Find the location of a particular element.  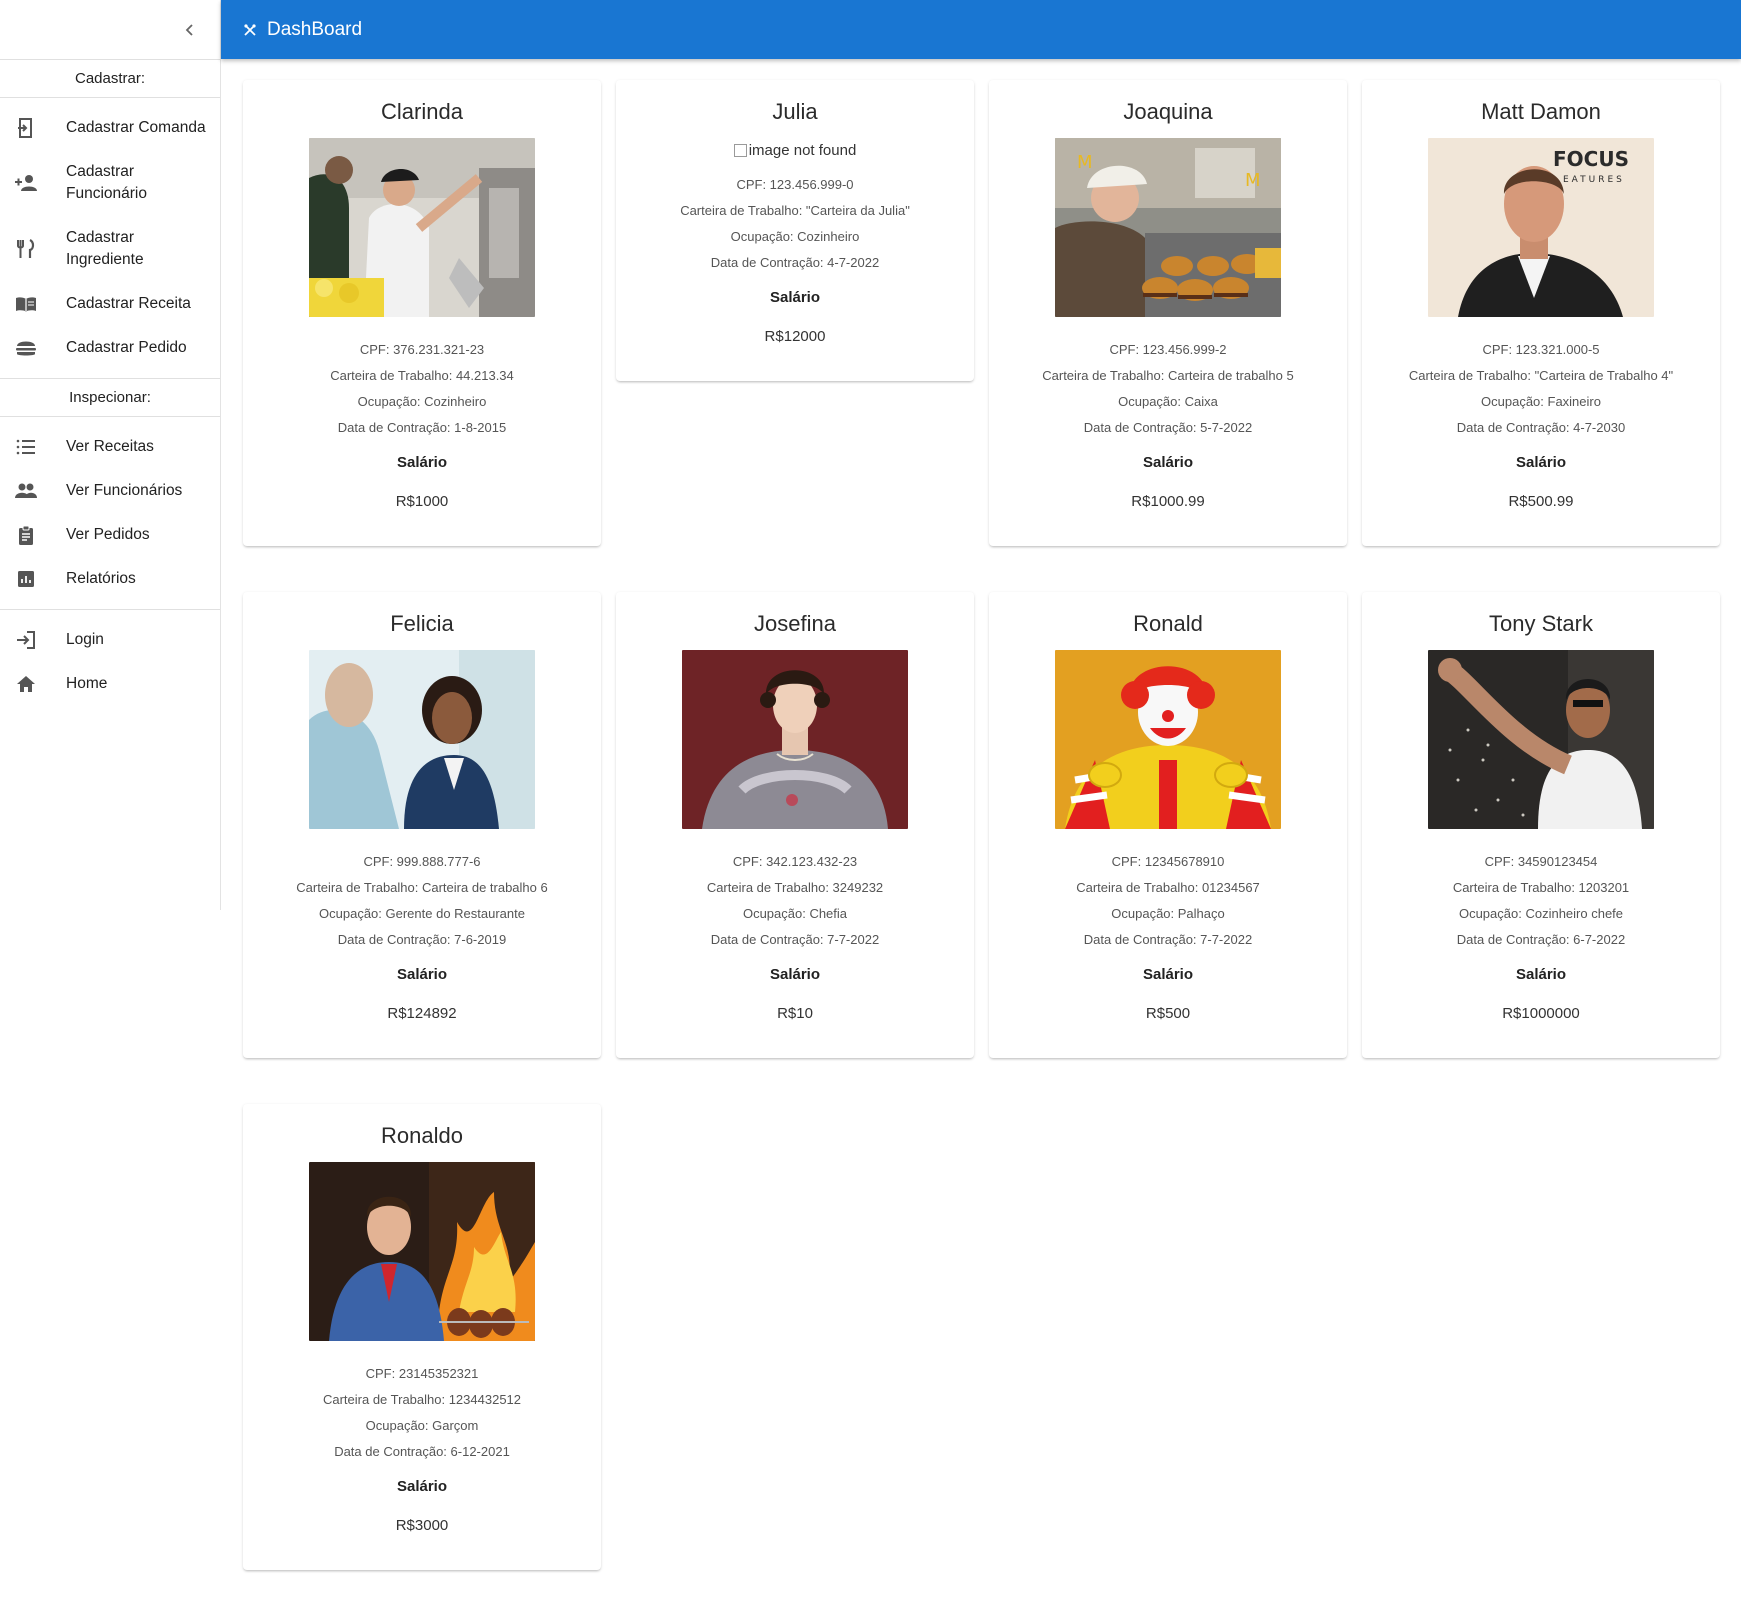

sidebar-item-cadastrar-receita: Cadastrar Receita is located at coordinates (110, 304).